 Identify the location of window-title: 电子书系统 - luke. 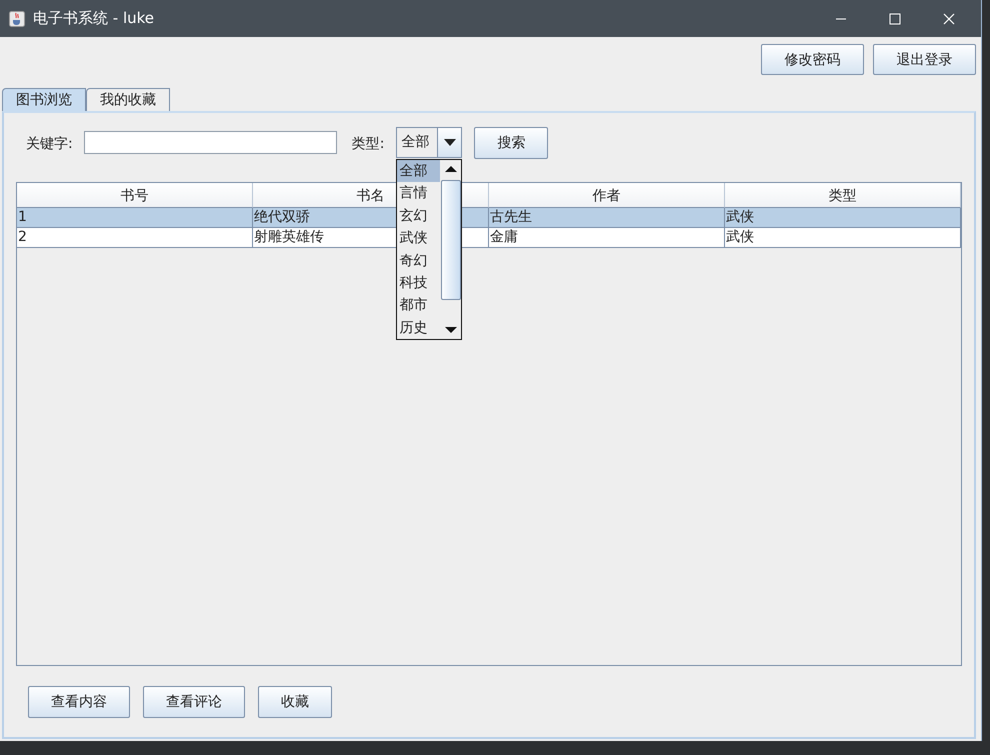
(93, 18).